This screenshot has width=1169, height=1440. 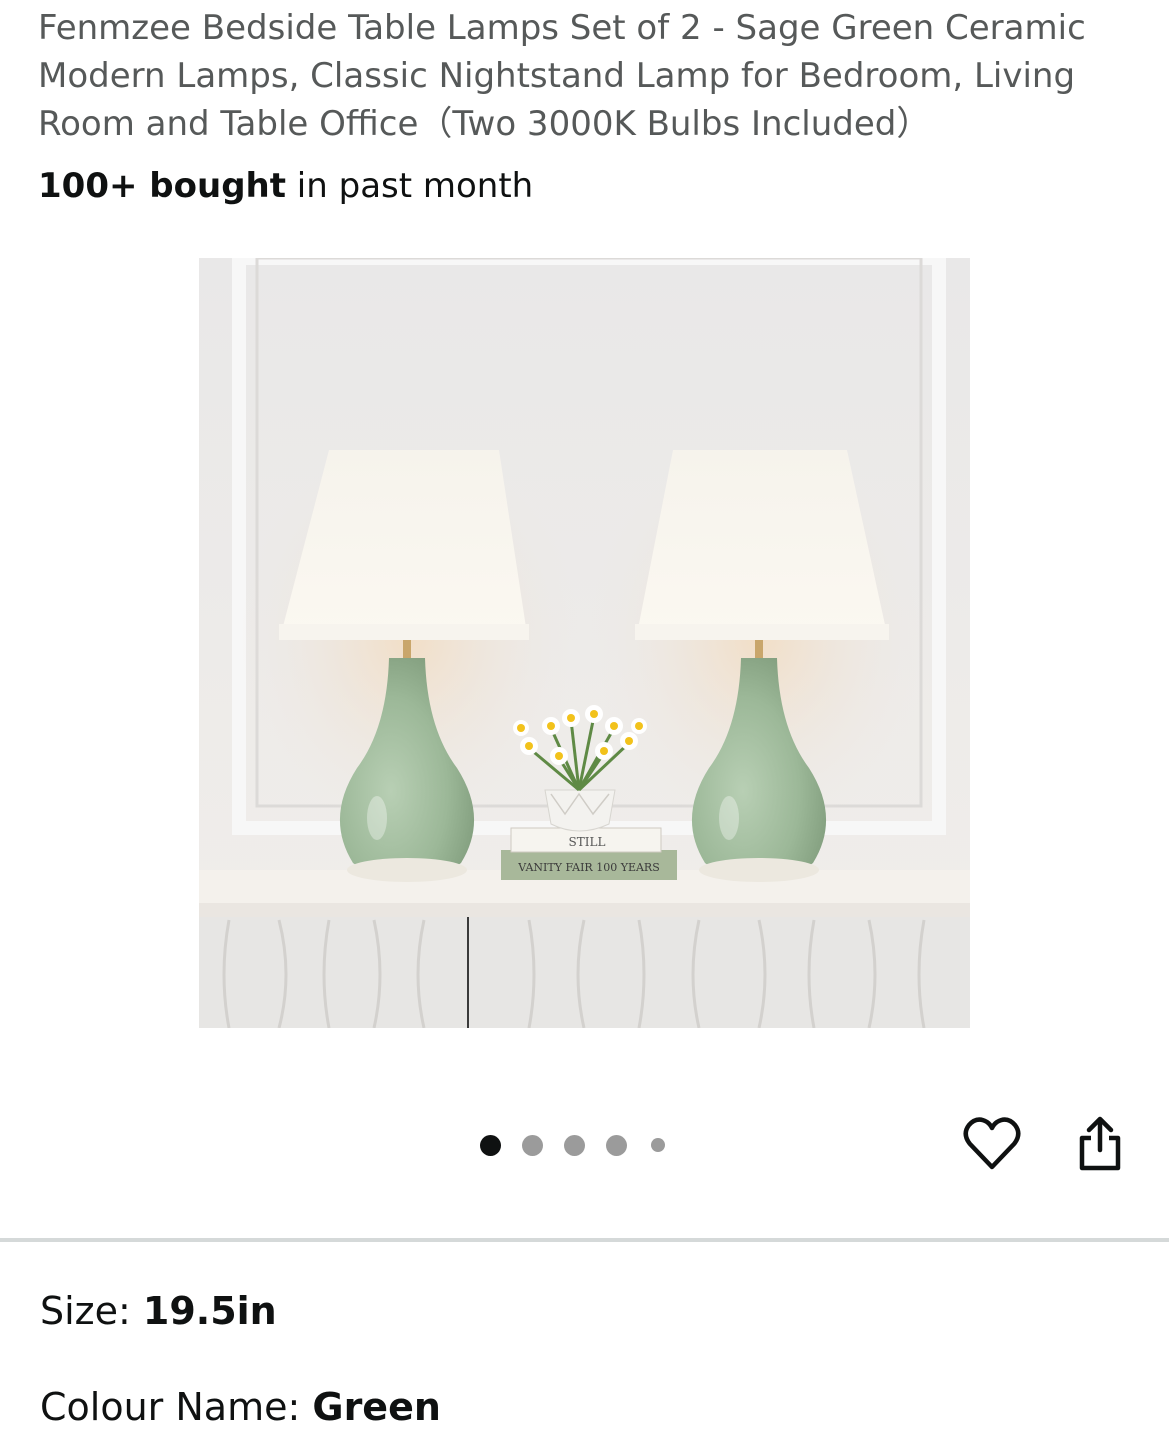 I want to click on share-button, so click(x=1100, y=1144).